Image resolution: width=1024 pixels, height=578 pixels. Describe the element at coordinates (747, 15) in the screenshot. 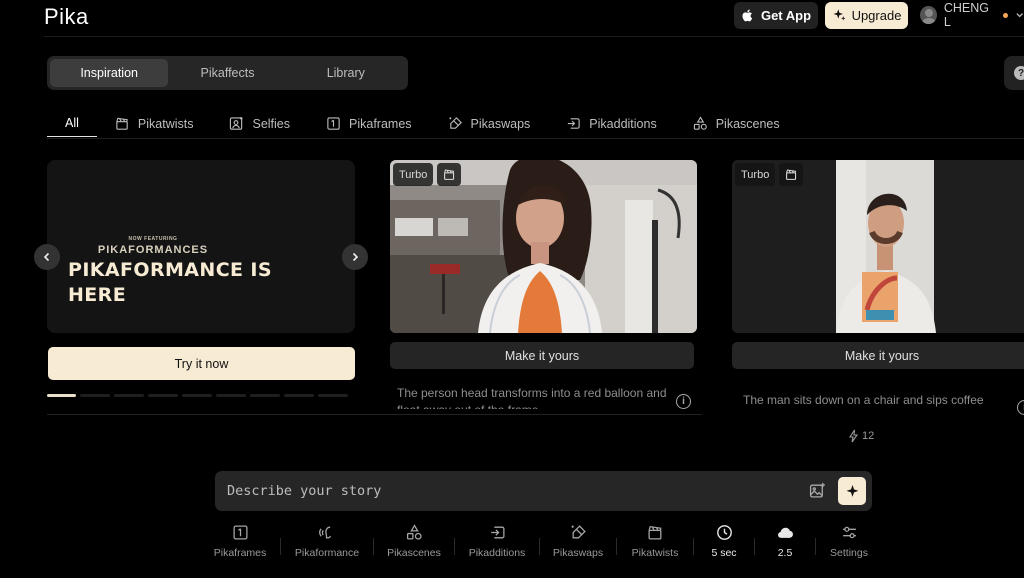

I see `apple-icon` at that location.